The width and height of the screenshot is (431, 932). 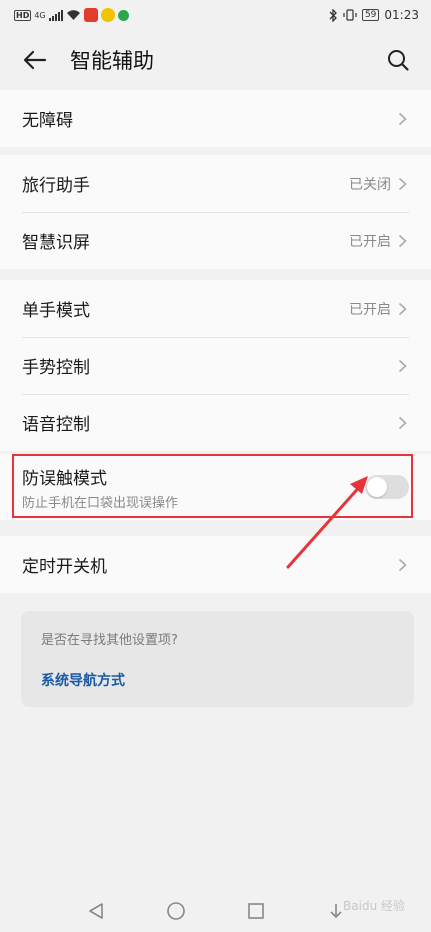 I want to click on gesture-control-item: 手势控制, so click(x=215, y=365).